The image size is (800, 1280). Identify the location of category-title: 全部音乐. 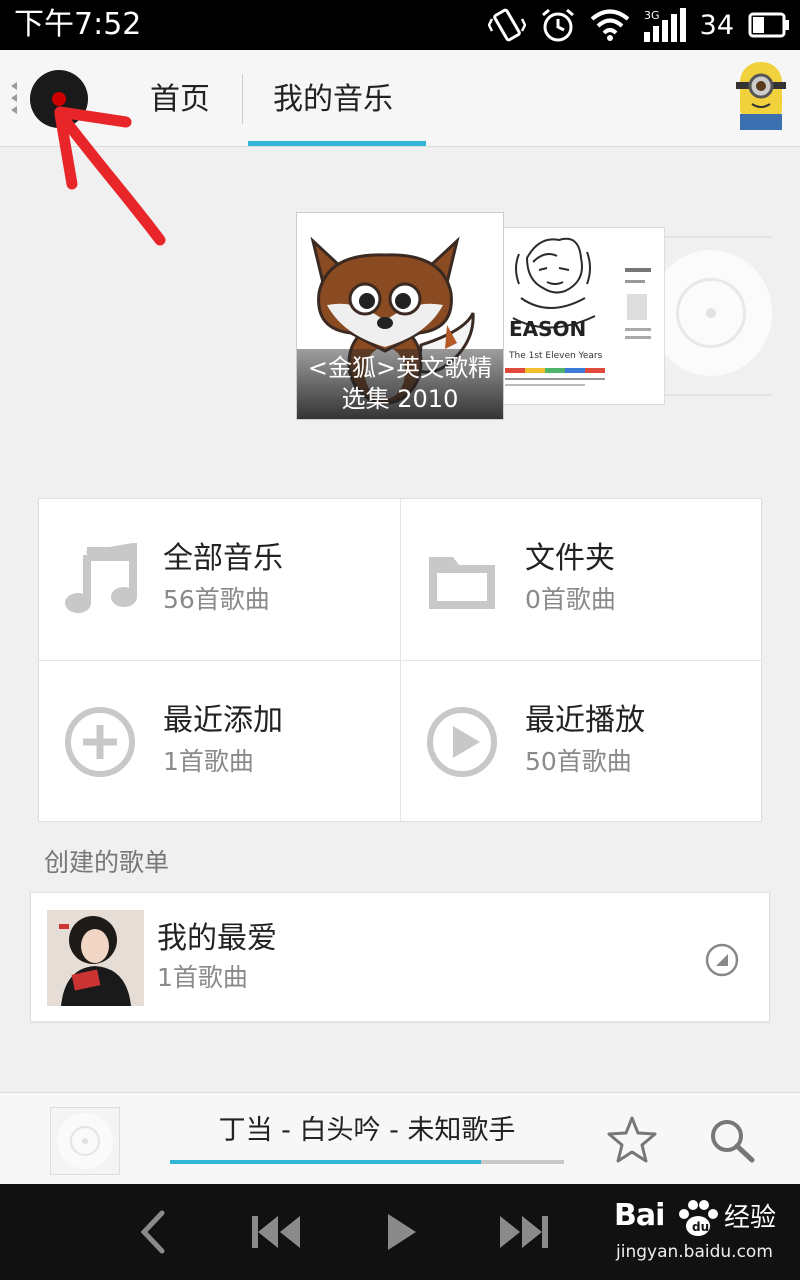
(223, 558).